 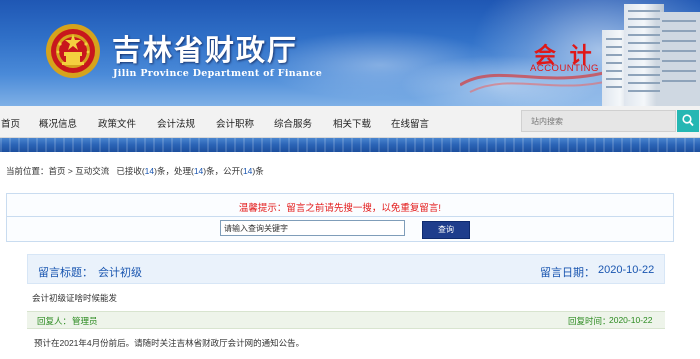 What do you see at coordinates (130, 171) in the screenshot?
I see `received-label: 已接收(` at bounding box center [130, 171].